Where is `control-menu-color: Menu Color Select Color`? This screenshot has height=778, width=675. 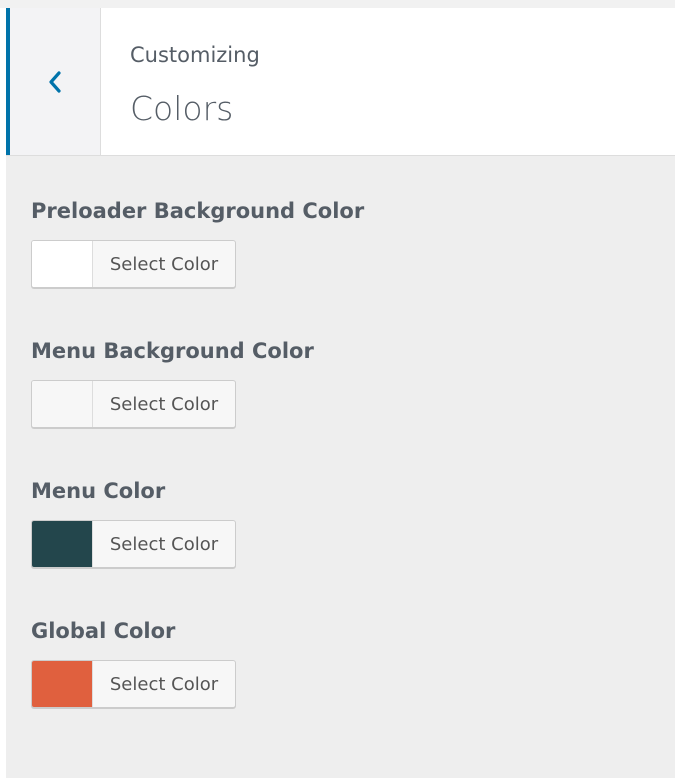
control-menu-color: Menu Color Select Color is located at coordinates (133, 522).